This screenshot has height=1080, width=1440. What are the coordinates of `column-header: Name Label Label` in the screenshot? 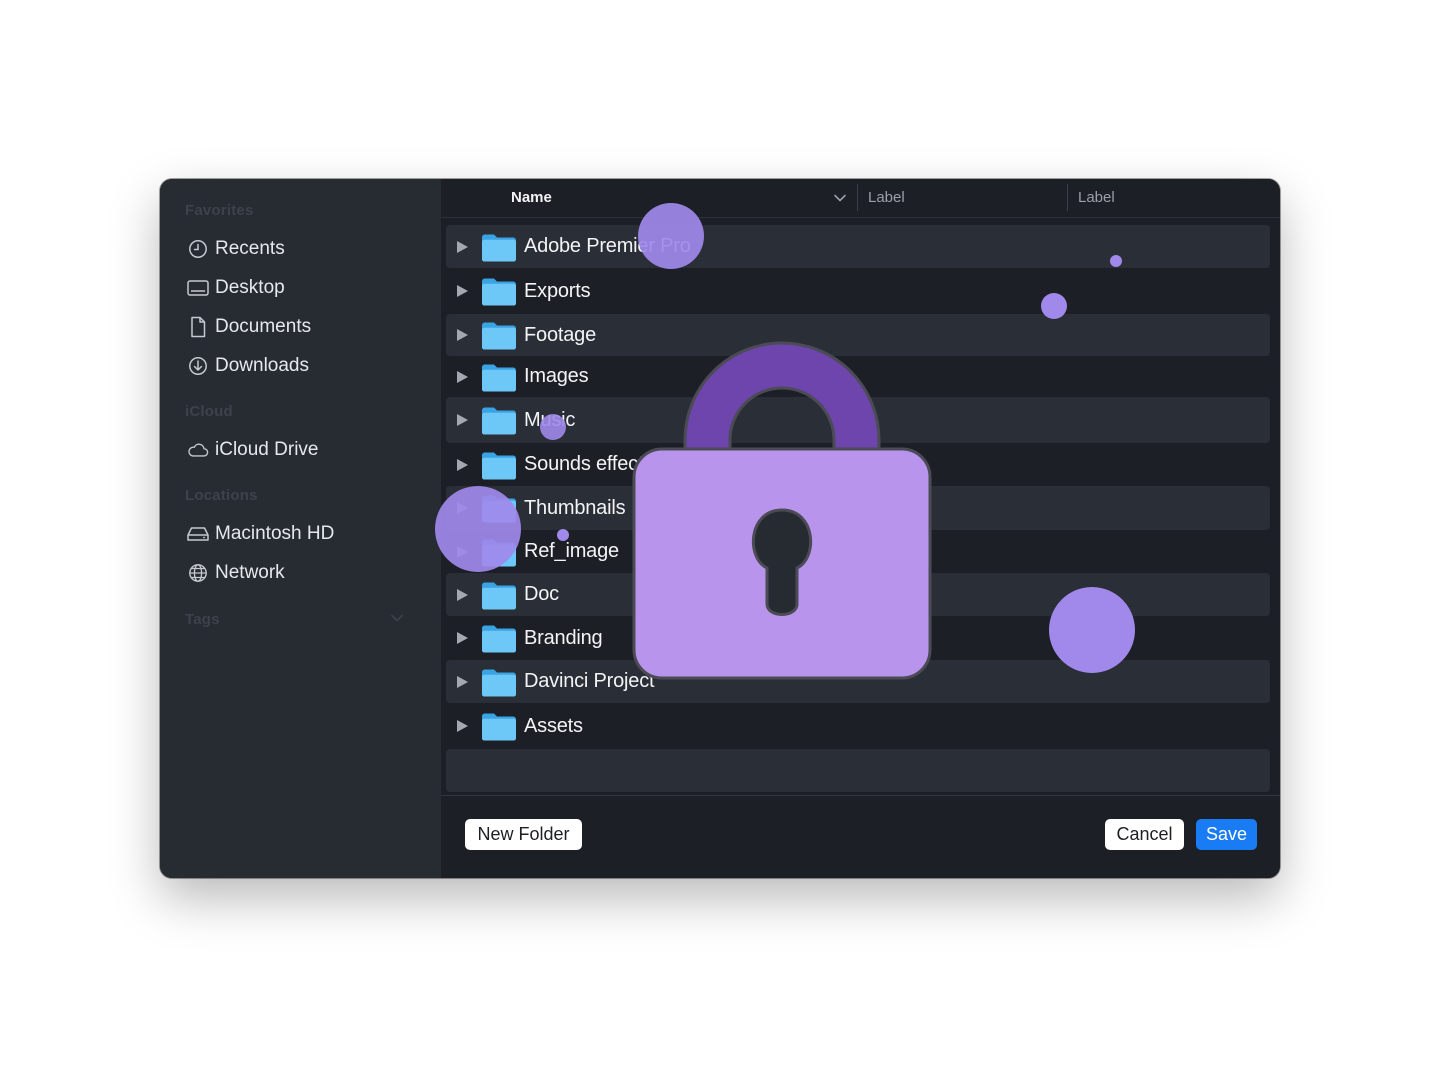 It's located at (860, 198).